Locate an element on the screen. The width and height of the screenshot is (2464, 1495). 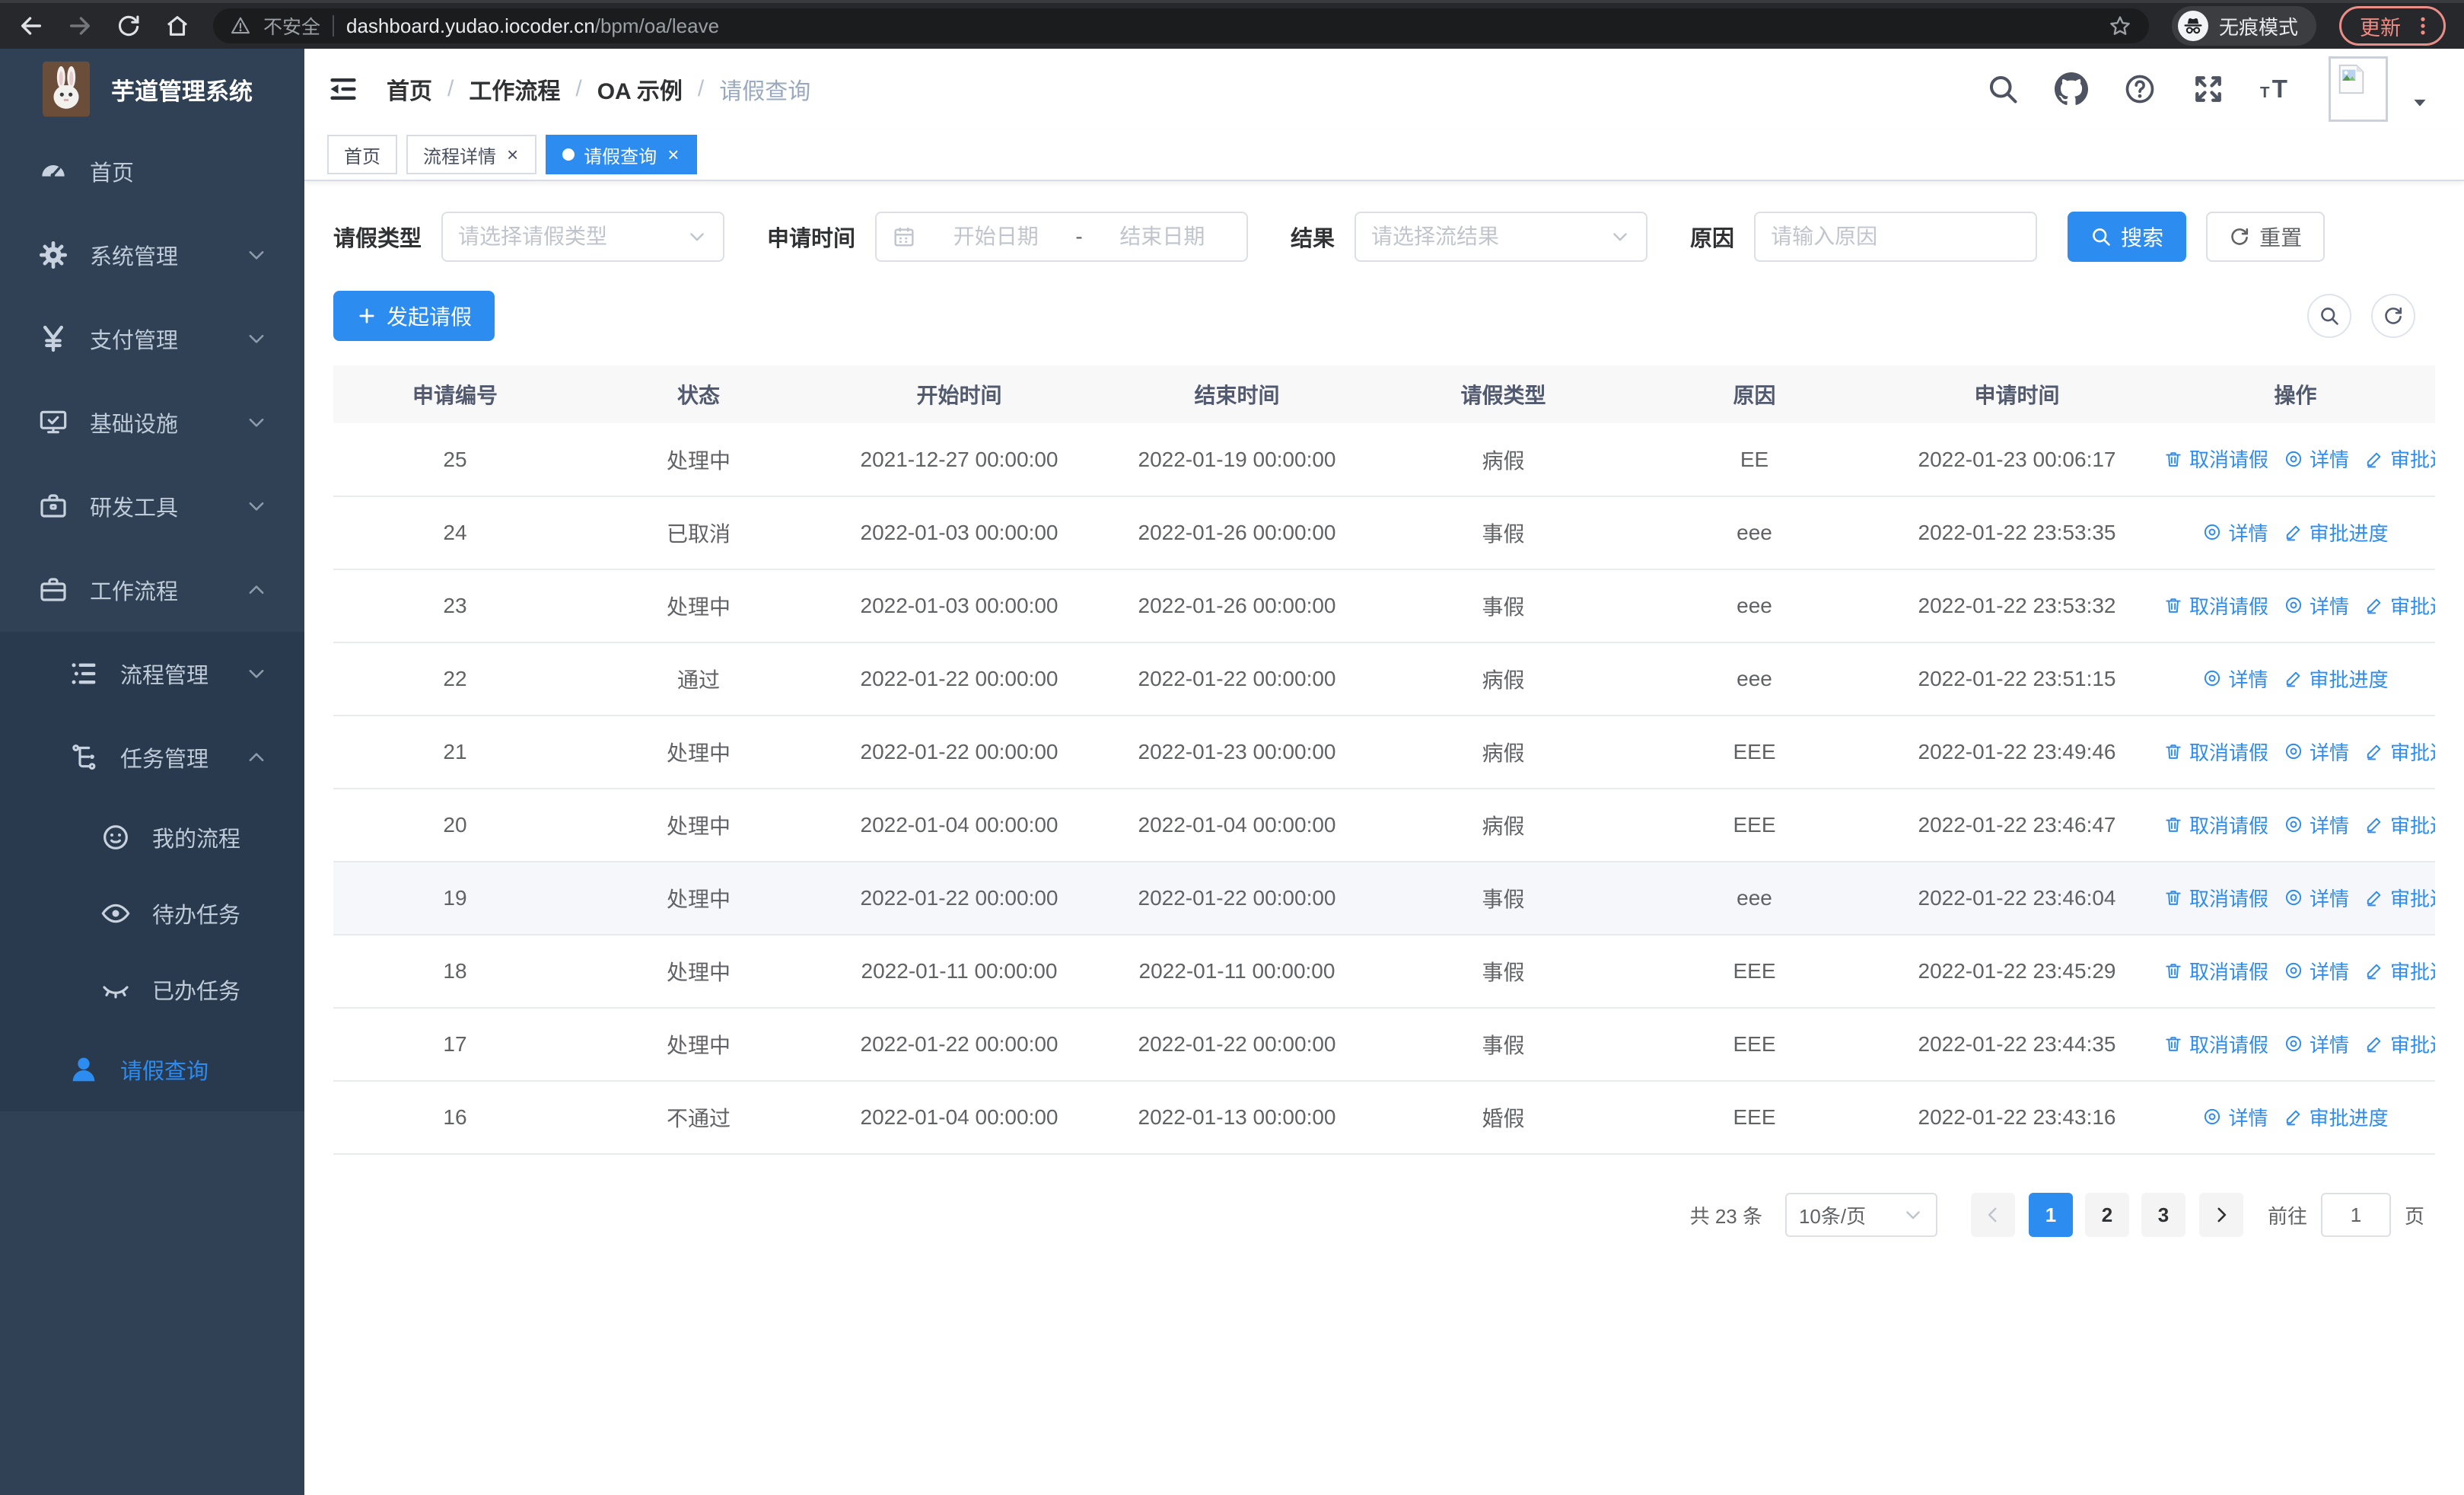
bookmark-star-icon is located at coordinates (2120, 26).